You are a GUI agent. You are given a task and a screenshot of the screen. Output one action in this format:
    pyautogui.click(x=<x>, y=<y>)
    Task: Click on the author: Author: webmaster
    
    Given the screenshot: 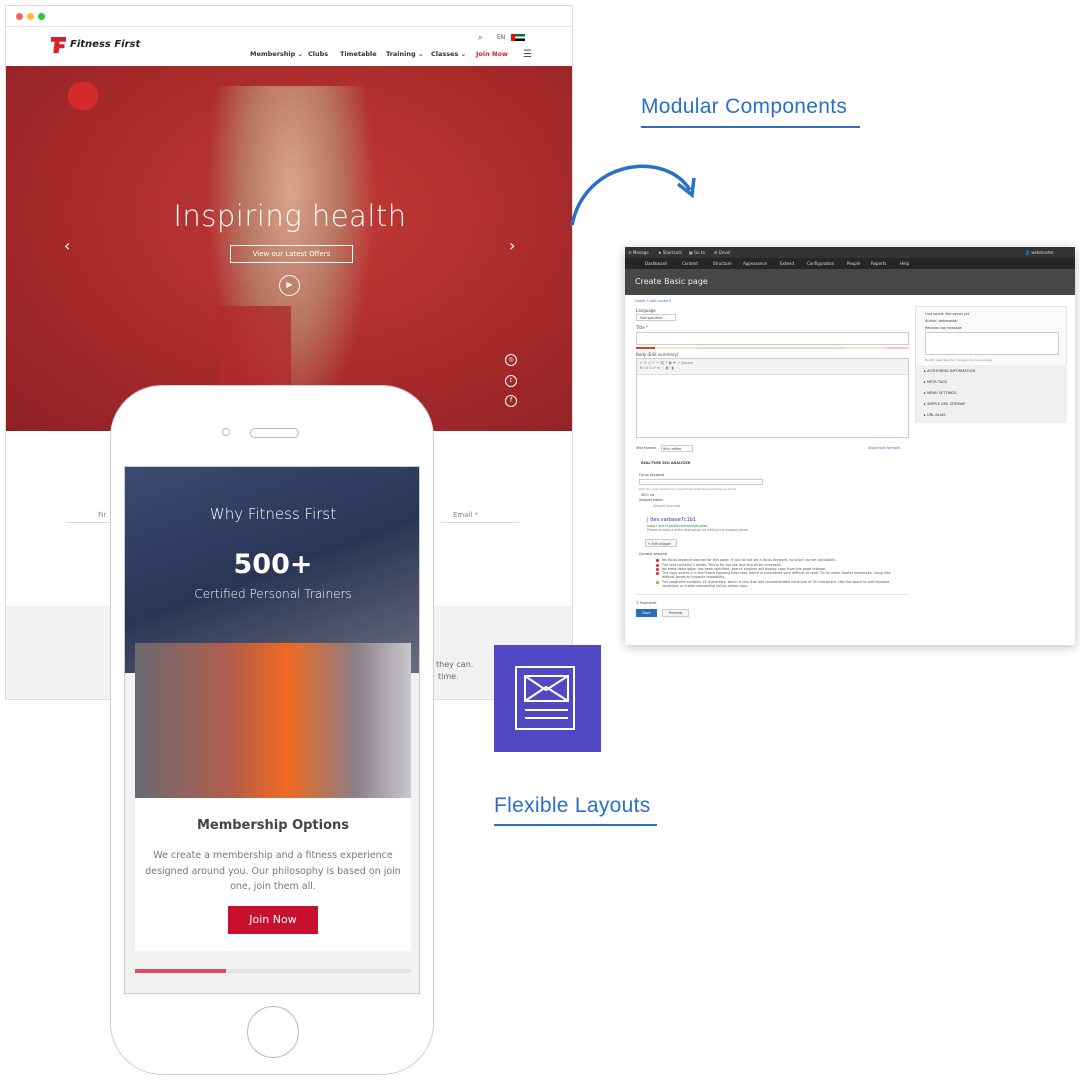 What is the action you would take?
    pyautogui.click(x=941, y=321)
    